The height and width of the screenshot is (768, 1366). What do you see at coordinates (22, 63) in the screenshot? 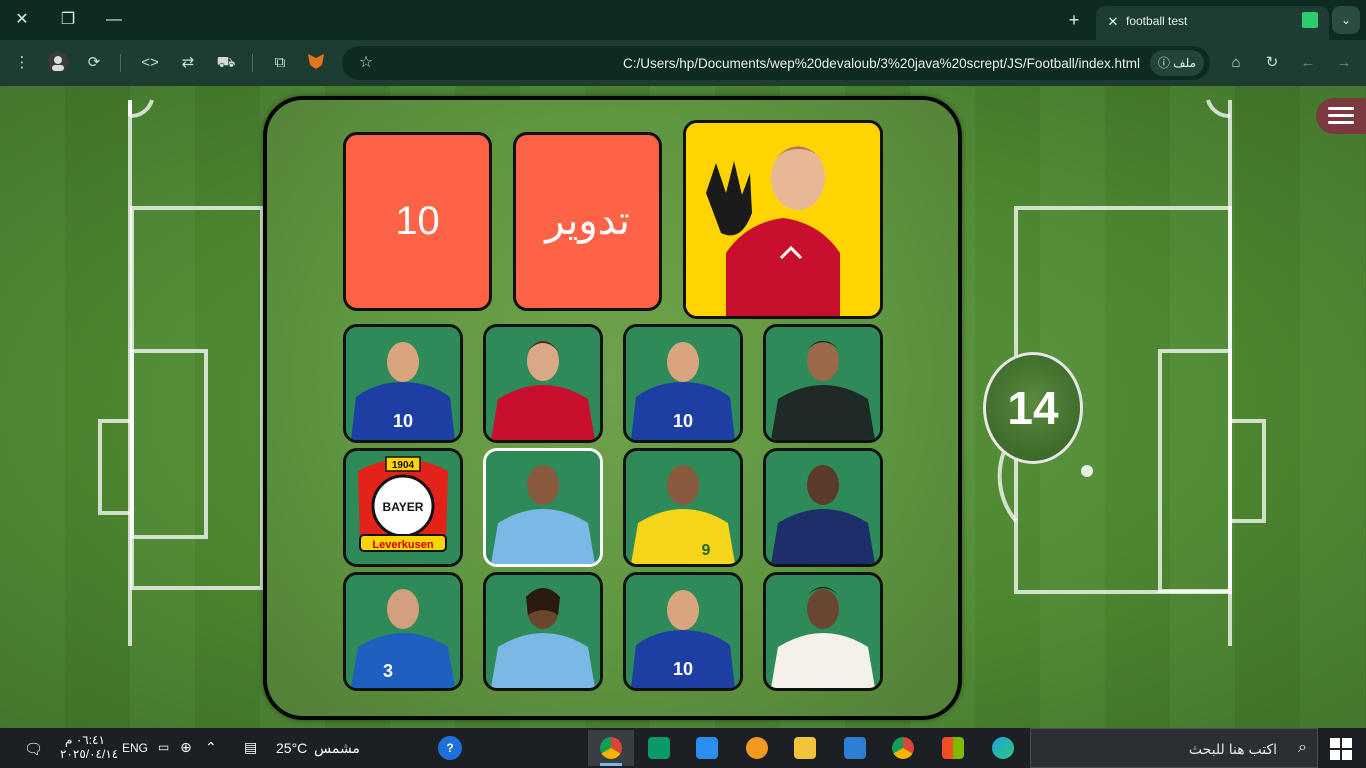
I see `more-menu-icon: ⋮` at bounding box center [22, 63].